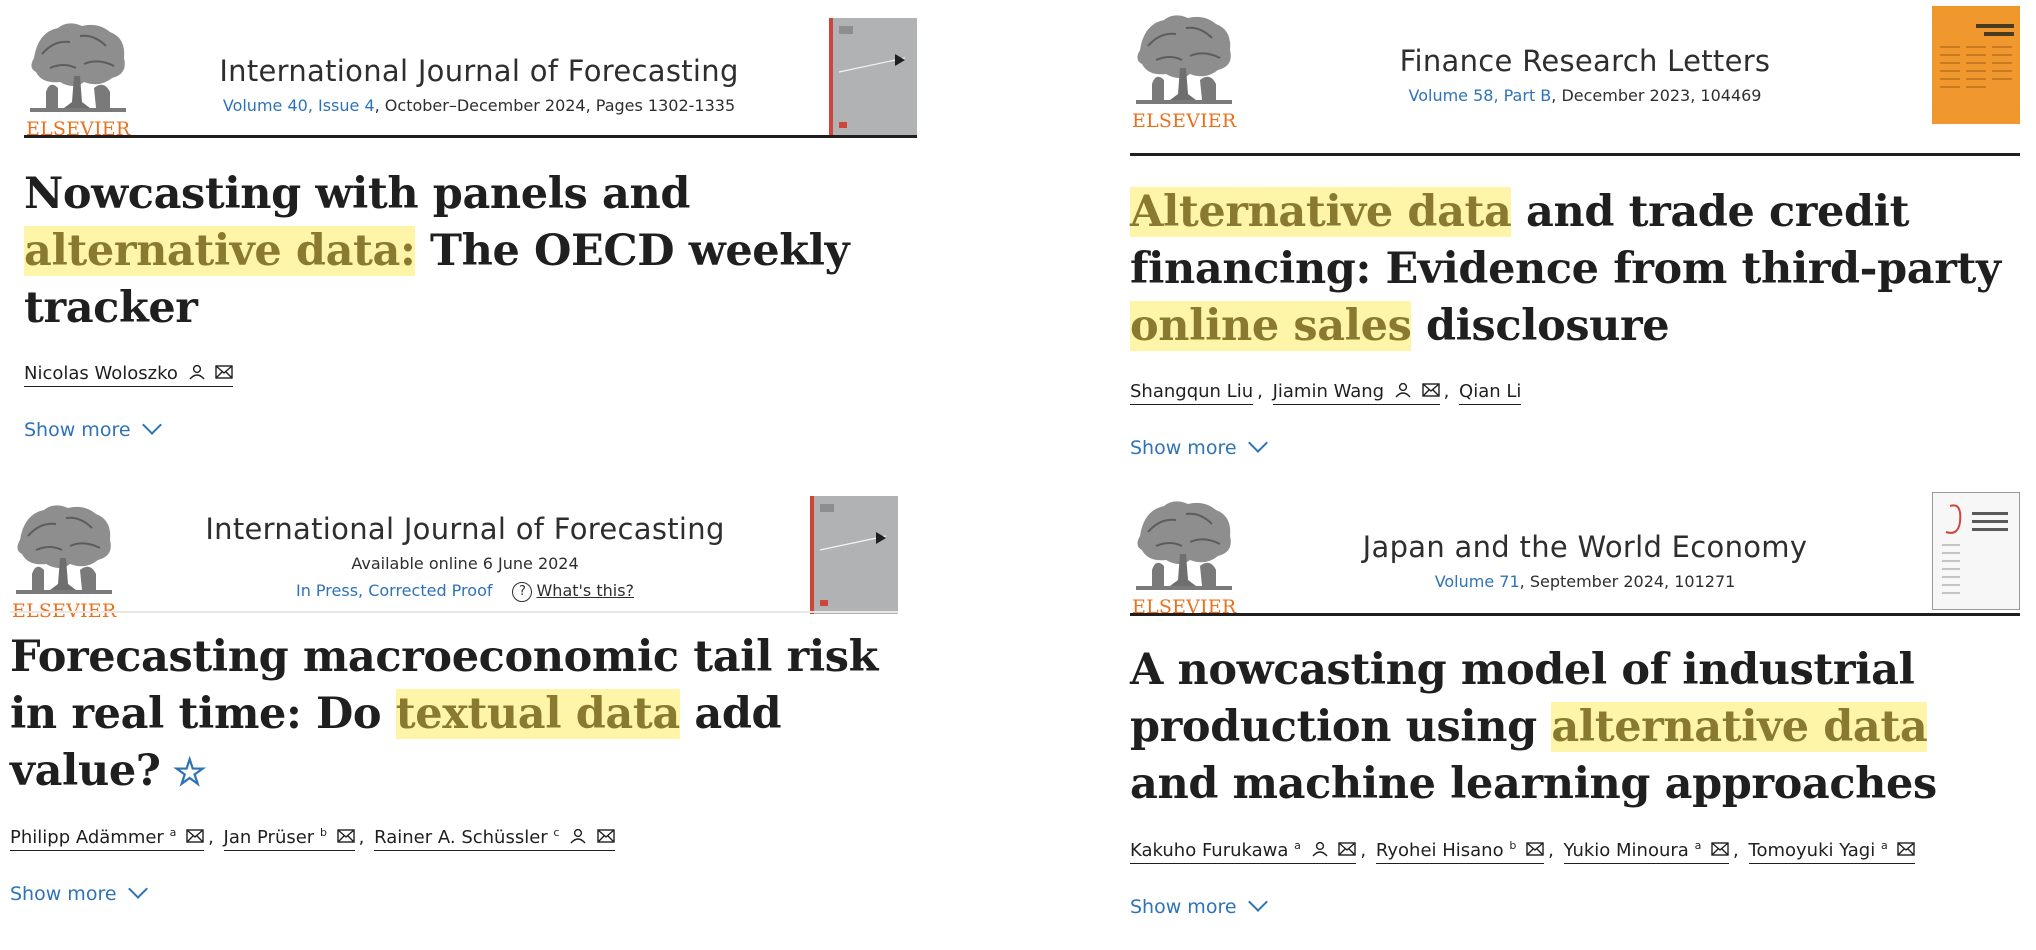 Image resolution: width=2036 pixels, height=950 pixels. I want to click on volume-link: Volume 40, Issue 4, so click(299, 105).